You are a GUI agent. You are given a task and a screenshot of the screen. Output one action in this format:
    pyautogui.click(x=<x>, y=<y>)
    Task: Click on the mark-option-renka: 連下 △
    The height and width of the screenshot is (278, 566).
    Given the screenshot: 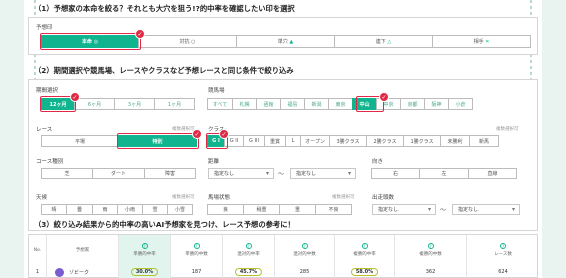 What is the action you would take?
    pyautogui.click(x=383, y=41)
    